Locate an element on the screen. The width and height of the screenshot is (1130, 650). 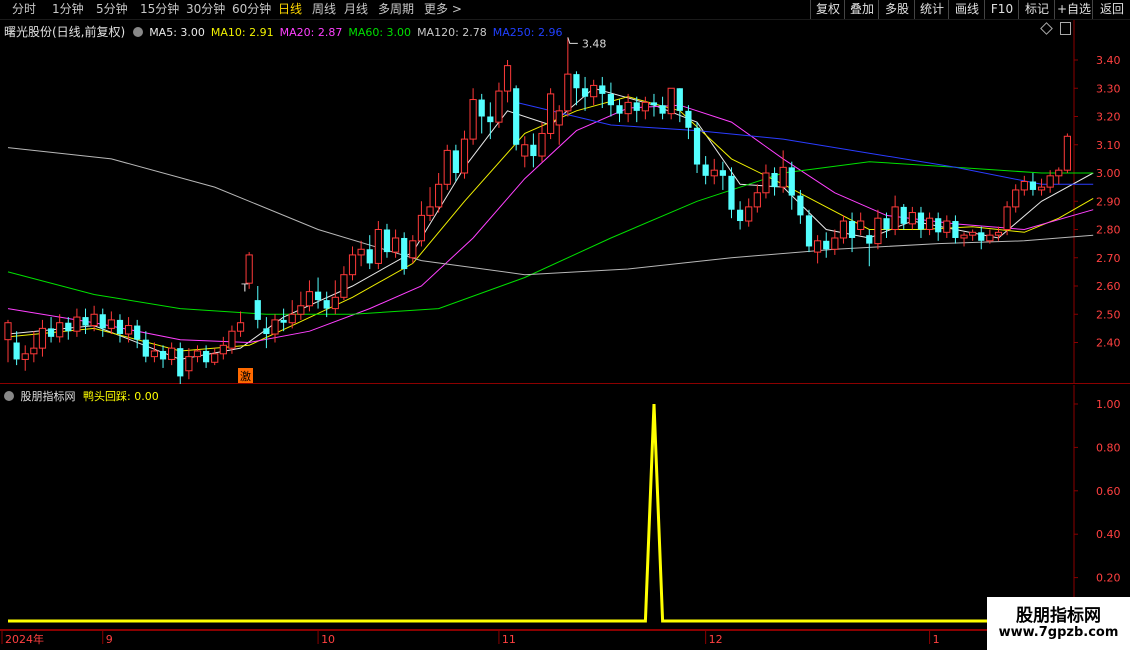
period-tab-7: 周线 is located at coordinates (324, 9).